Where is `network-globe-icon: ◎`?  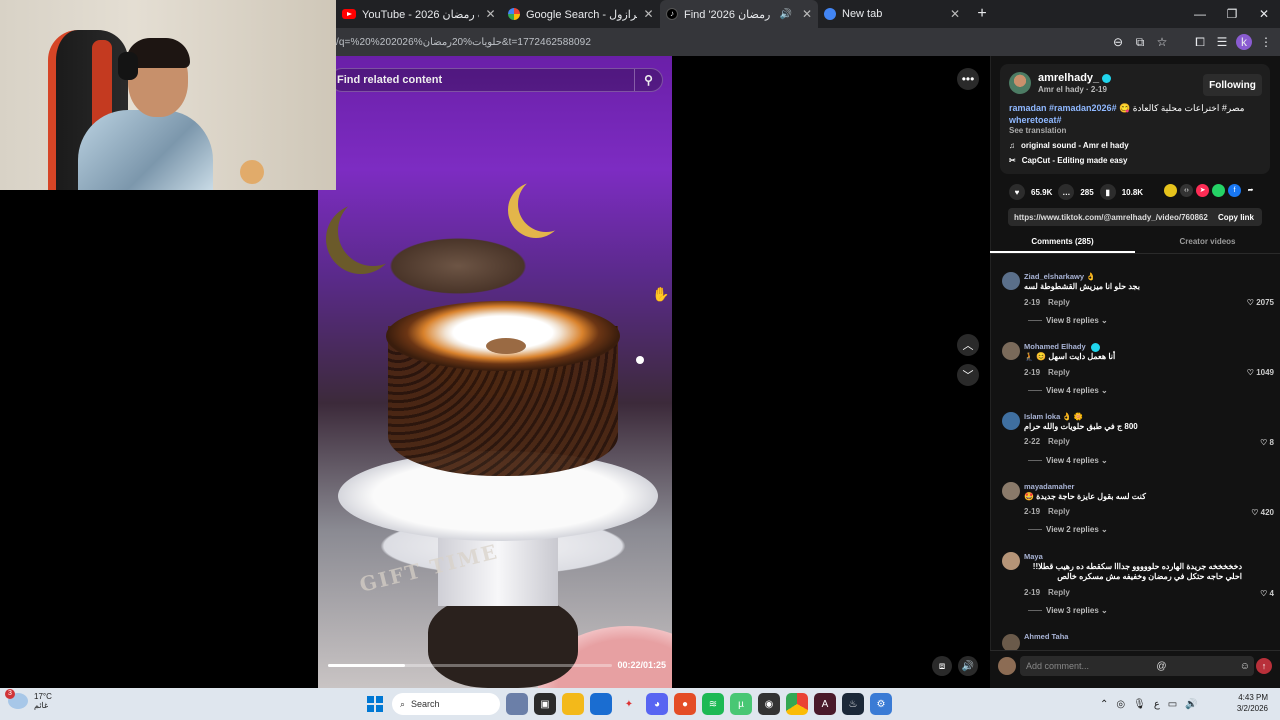 network-globe-icon: ◎ is located at coordinates (1120, 704).